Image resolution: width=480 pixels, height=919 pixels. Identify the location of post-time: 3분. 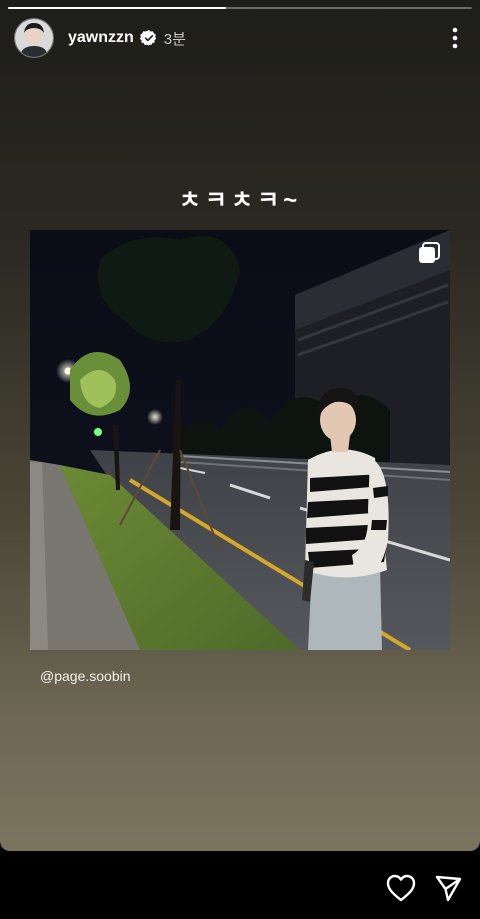
(174, 39).